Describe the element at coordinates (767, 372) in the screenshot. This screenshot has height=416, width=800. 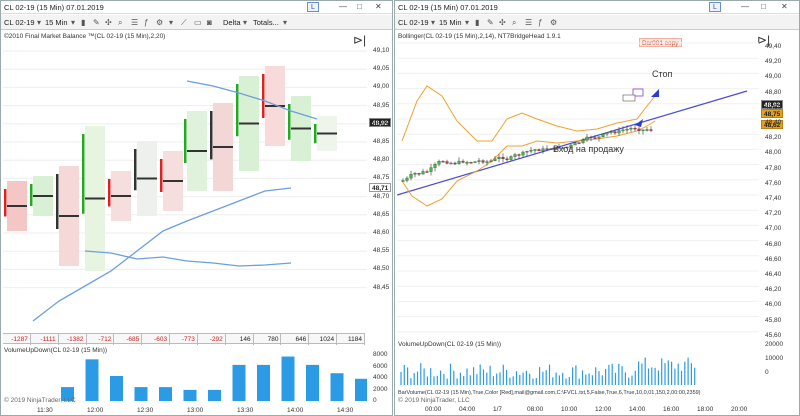
I see `volume-axis-label: 0` at that location.